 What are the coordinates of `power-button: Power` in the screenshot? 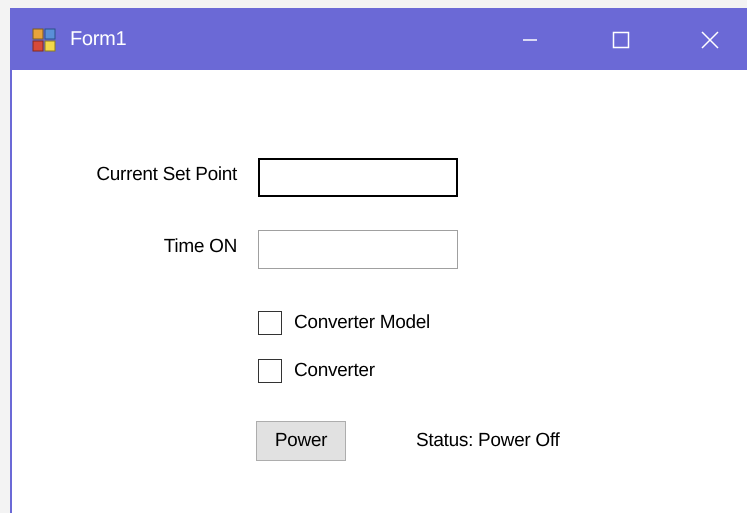 It's located at (301, 441).